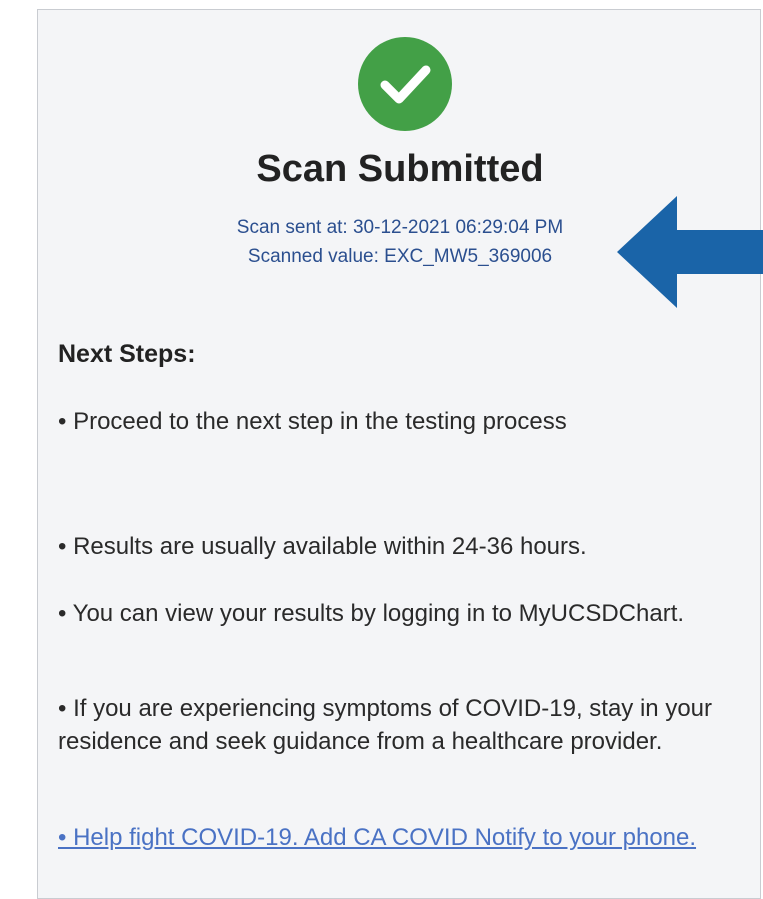  Describe the element at coordinates (400, 169) in the screenshot. I see `page-title: Scan Submitted` at that location.